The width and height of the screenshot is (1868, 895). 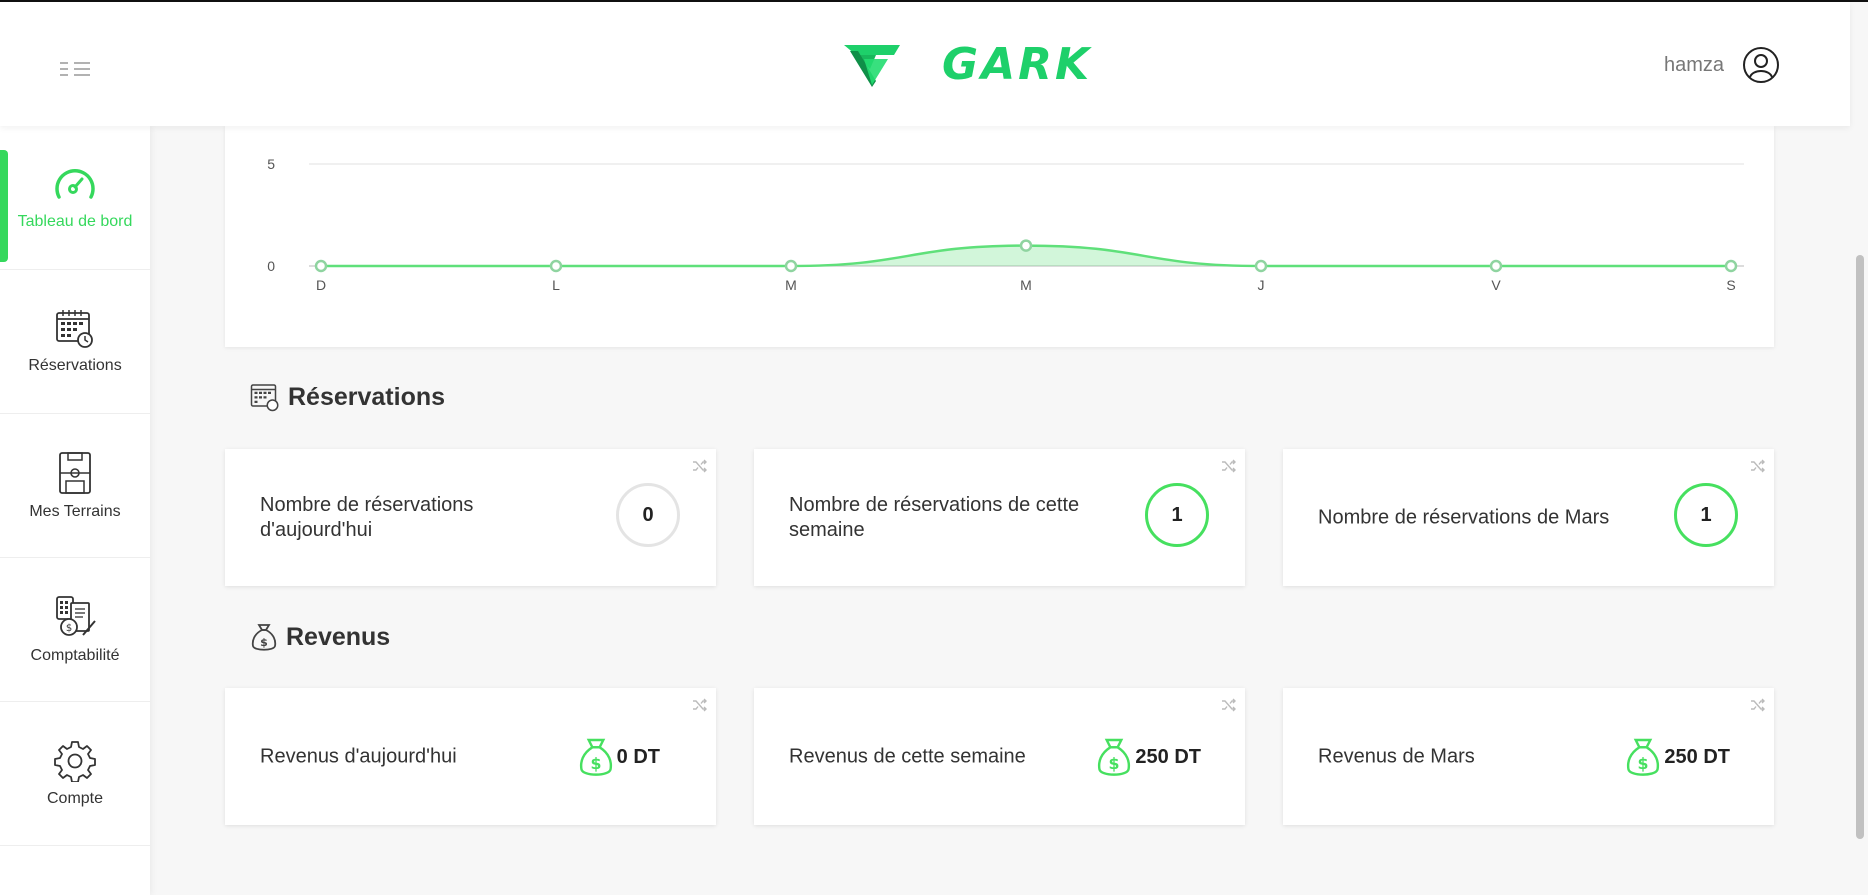 What do you see at coordinates (75, 365) in the screenshot?
I see `sidebar-item-label: Réservations` at bounding box center [75, 365].